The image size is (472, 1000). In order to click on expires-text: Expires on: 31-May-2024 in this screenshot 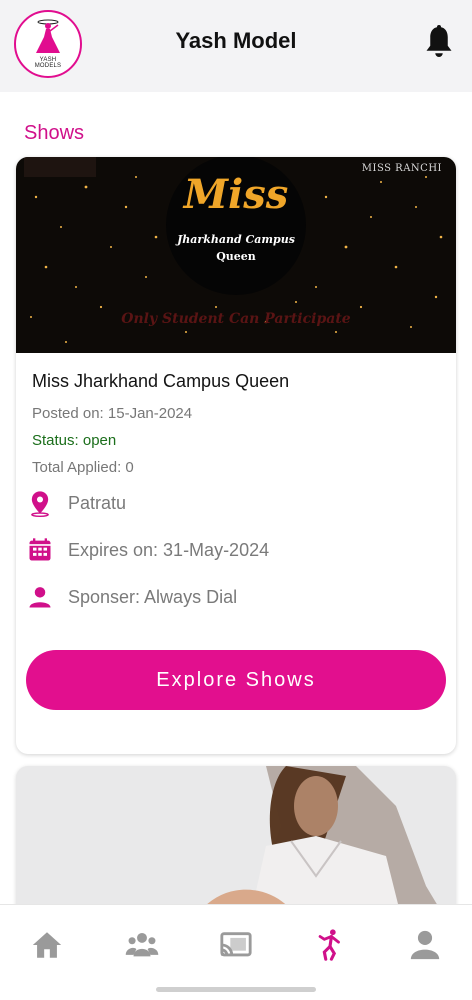, I will do `click(169, 549)`.